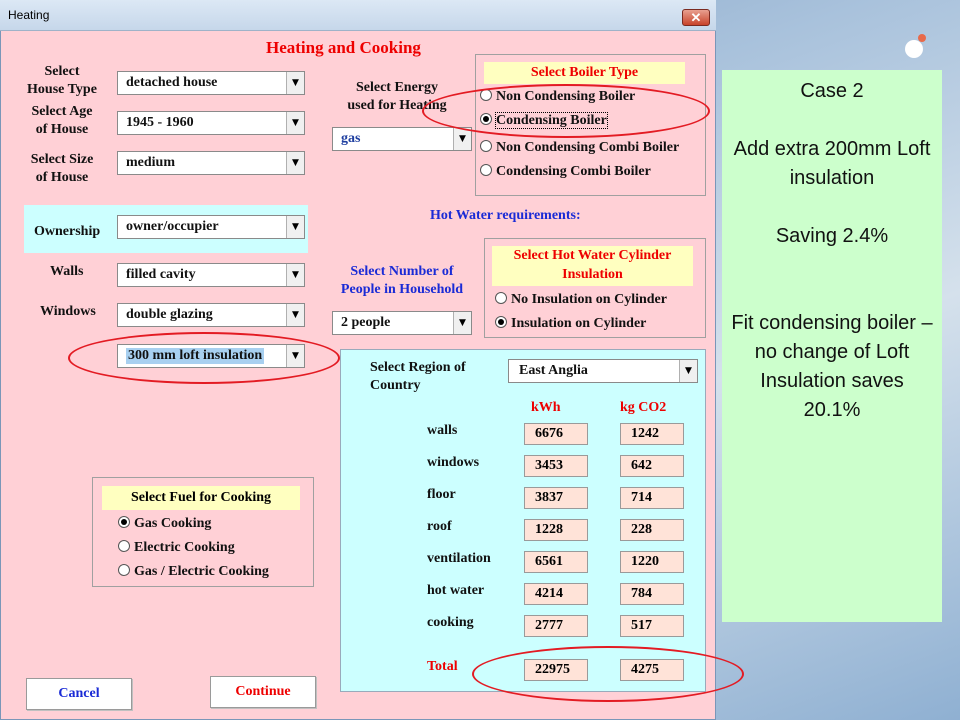 Image resolution: width=960 pixels, height=720 pixels. What do you see at coordinates (832, 163) in the screenshot?
I see `note-loft-text: Add extra 200mm Loft insulation` at bounding box center [832, 163].